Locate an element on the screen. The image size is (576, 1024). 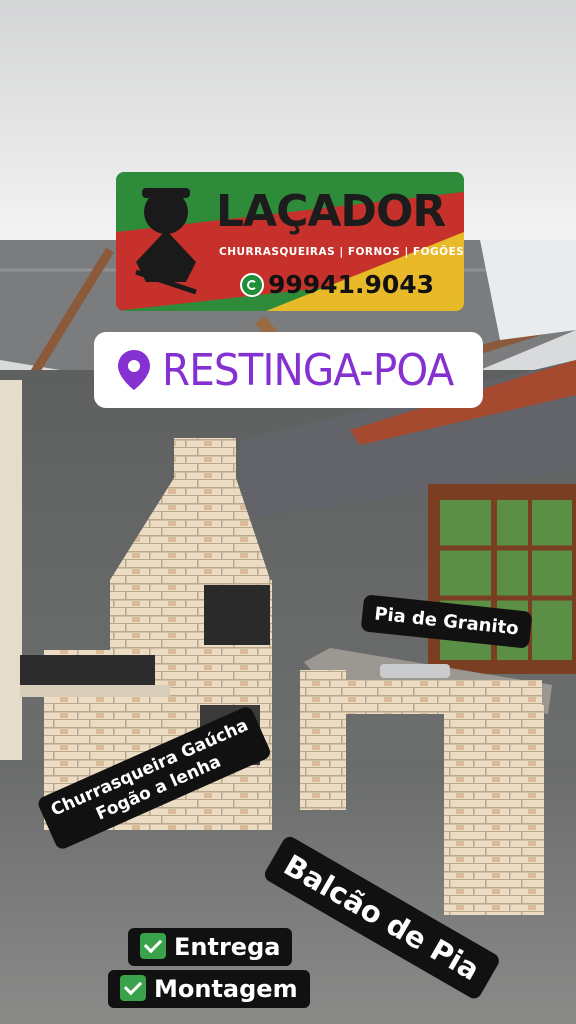
location-label: RESTINGA-POA is located at coordinates (308, 370).